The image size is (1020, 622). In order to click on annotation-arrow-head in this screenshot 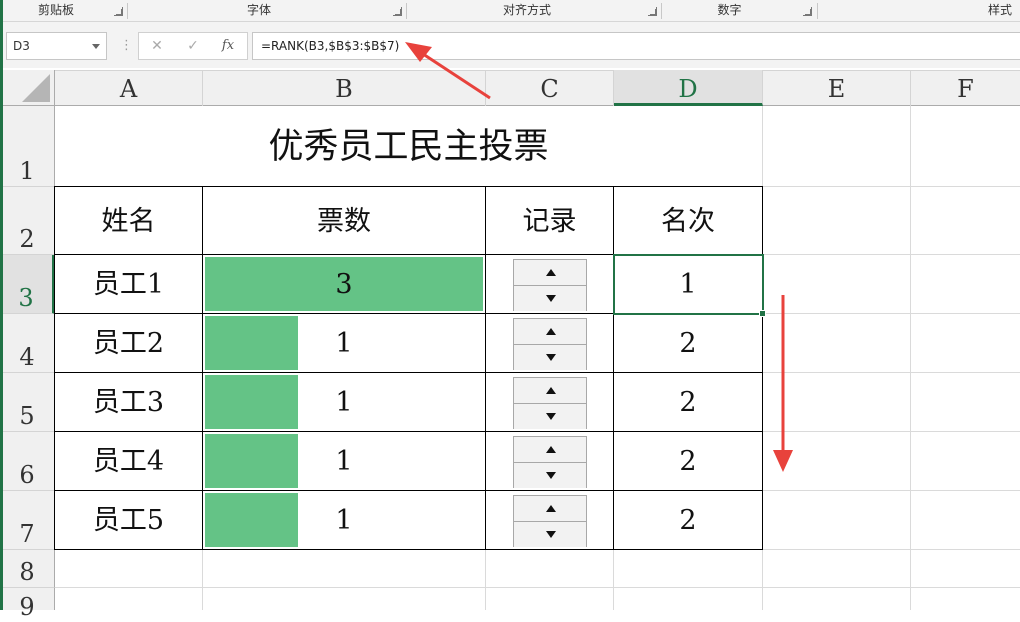, I will do `click(783, 461)`.